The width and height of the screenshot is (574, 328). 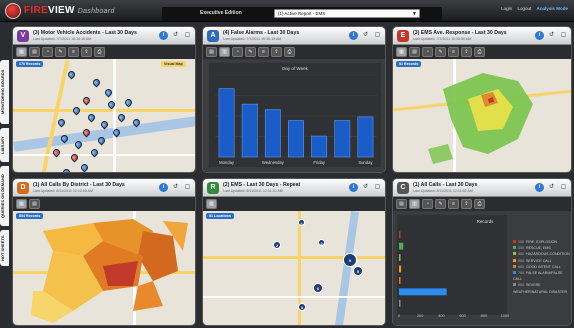 I want to click on bar-sunday, so click(x=365, y=137).